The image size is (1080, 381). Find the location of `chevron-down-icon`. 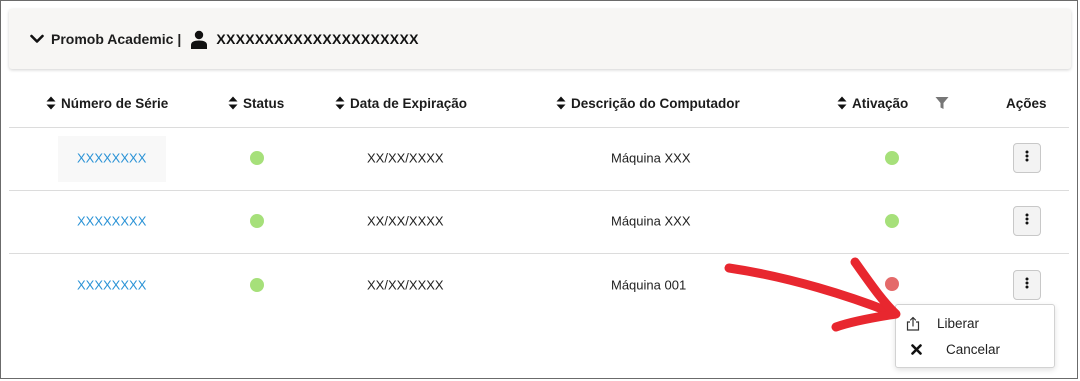

chevron-down-icon is located at coordinates (37, 39).